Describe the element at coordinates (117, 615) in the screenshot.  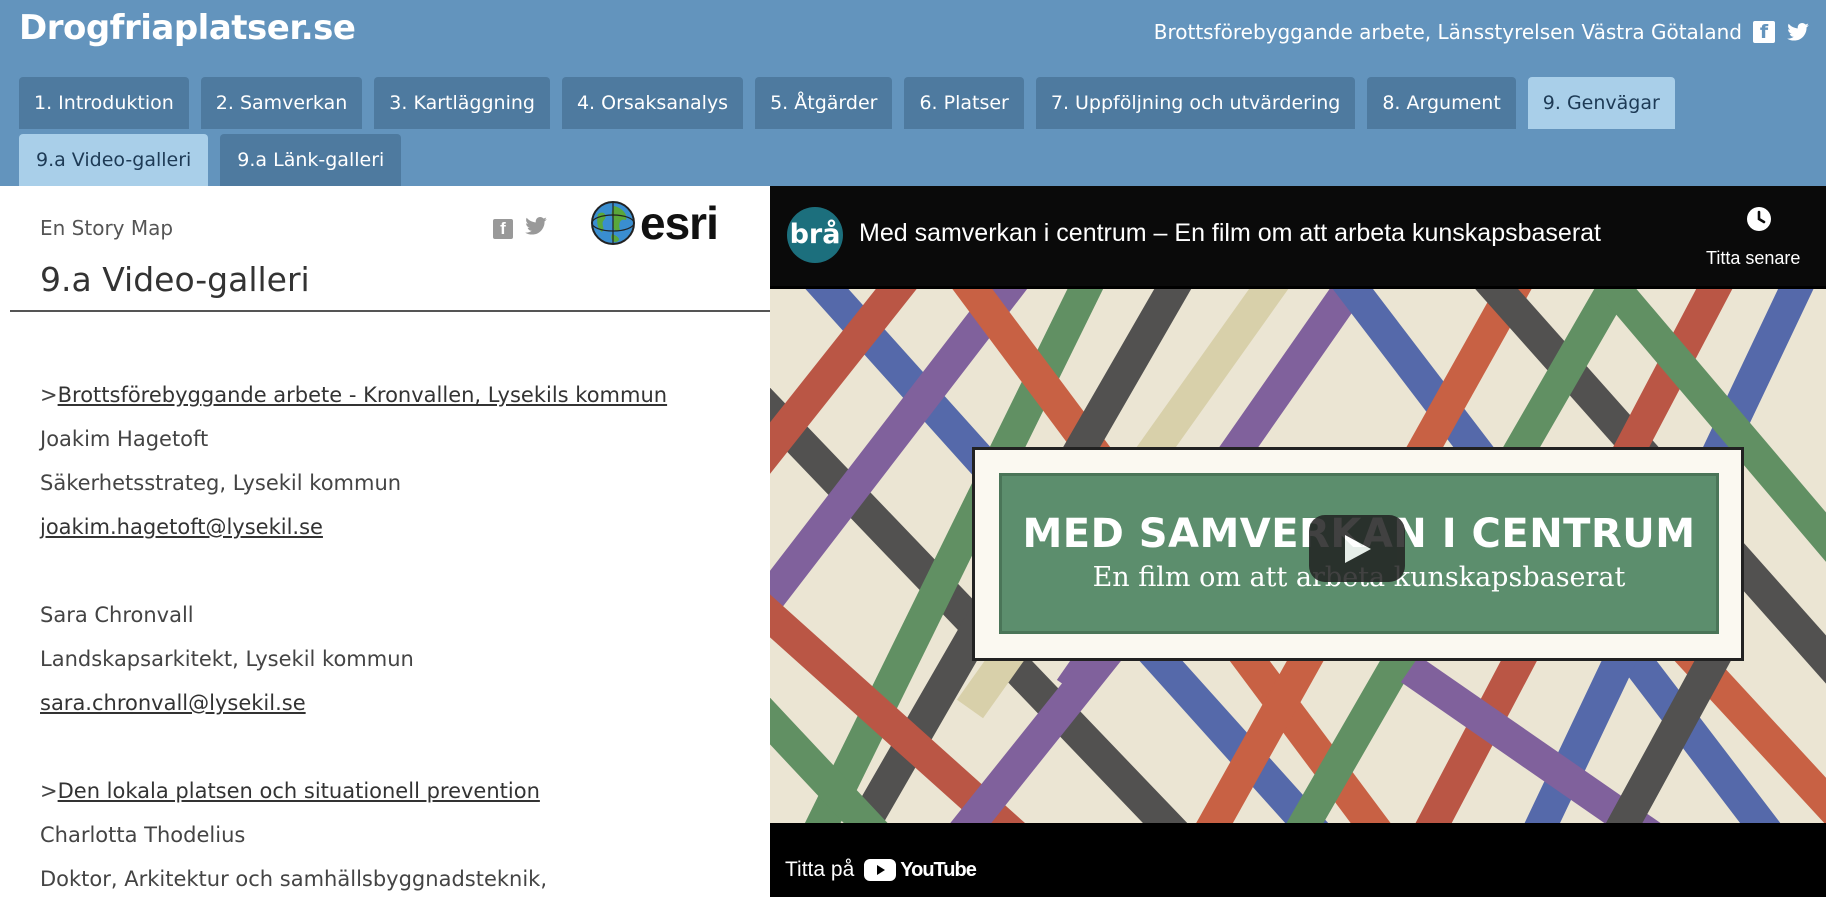
I see `person-name: Sara Chronvall` at that location.